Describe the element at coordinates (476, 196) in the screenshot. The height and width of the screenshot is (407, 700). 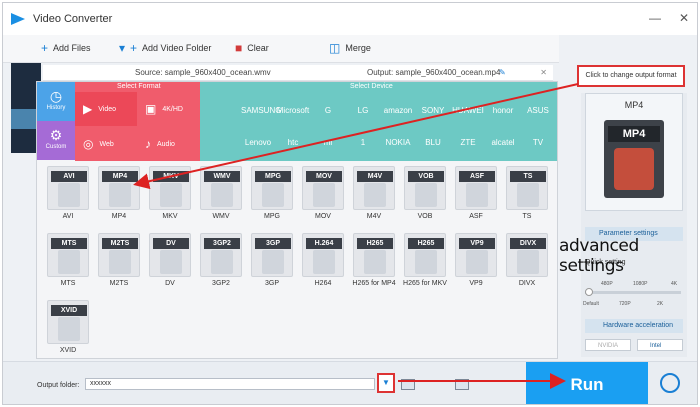
I see `format-option: ASF ASF` at that location.